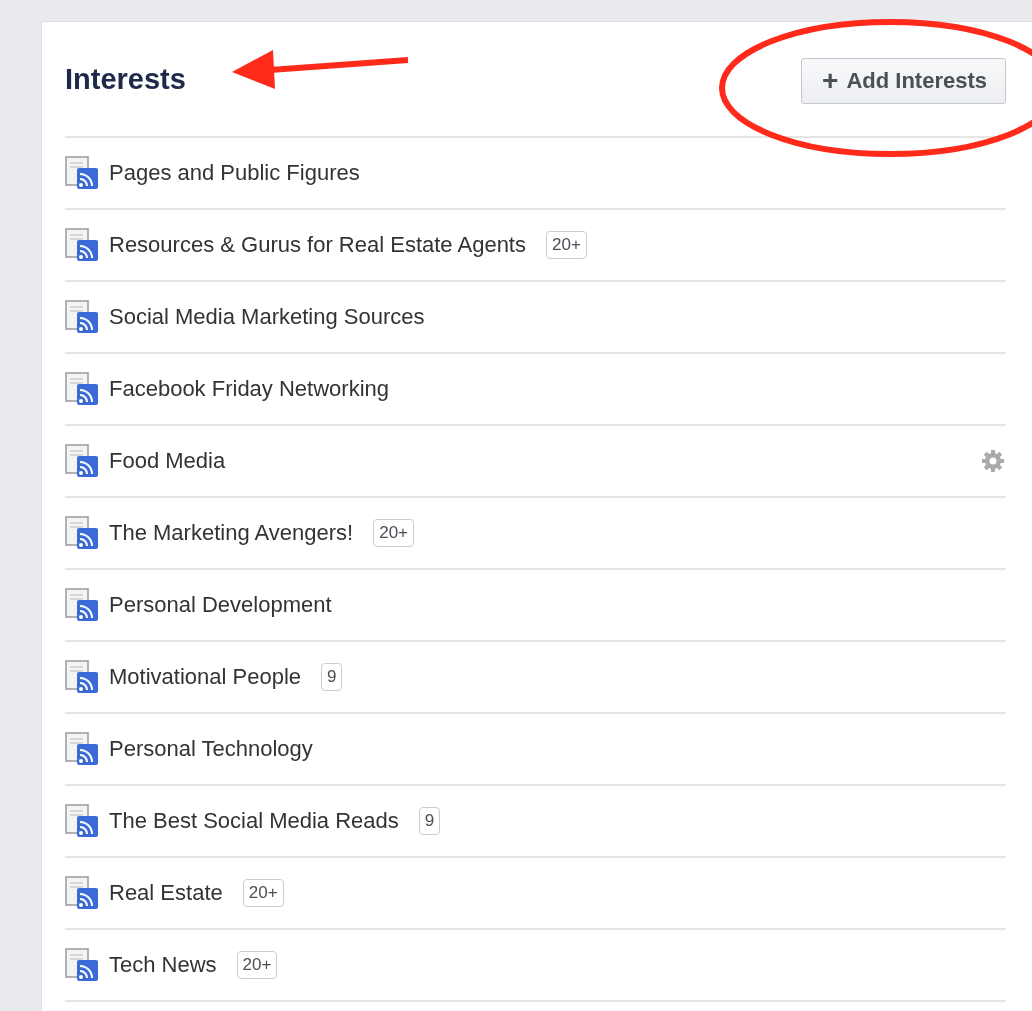  I want to click on interest-name: Facebook Friday Networking, so click(249, 389).